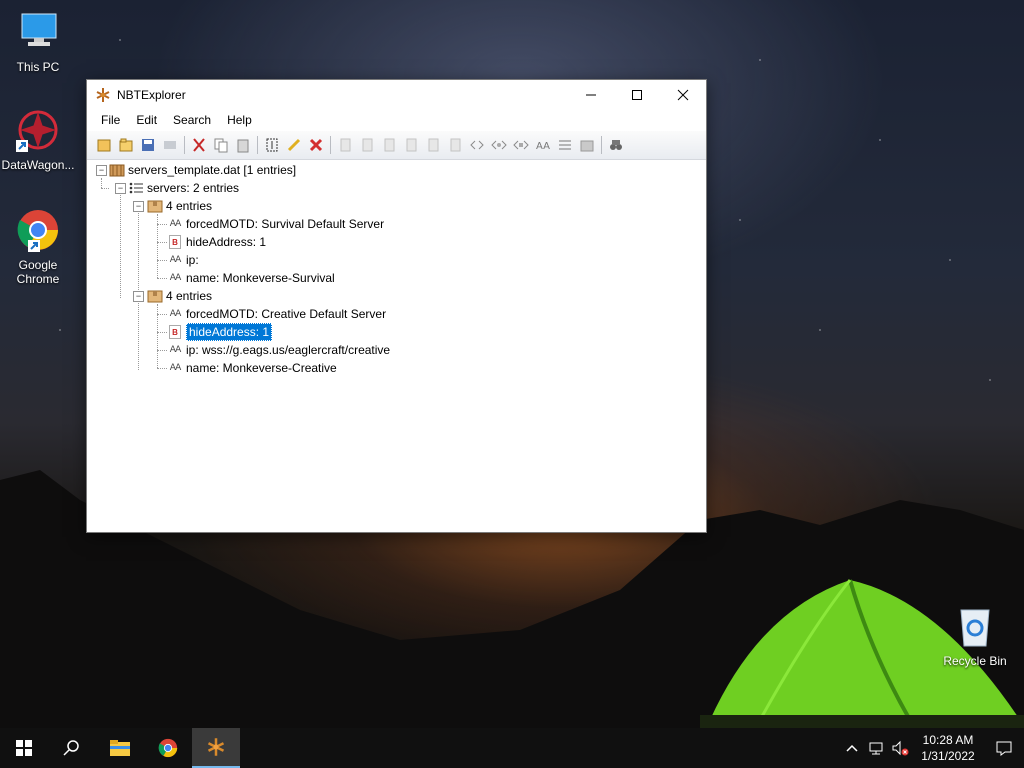 Image resolution: width=1024 pixels, height=768 pixels. What do you see at coordinates (272, 145) in the screenshot?
I see `rename-icon` at bounding box center [272, 145].